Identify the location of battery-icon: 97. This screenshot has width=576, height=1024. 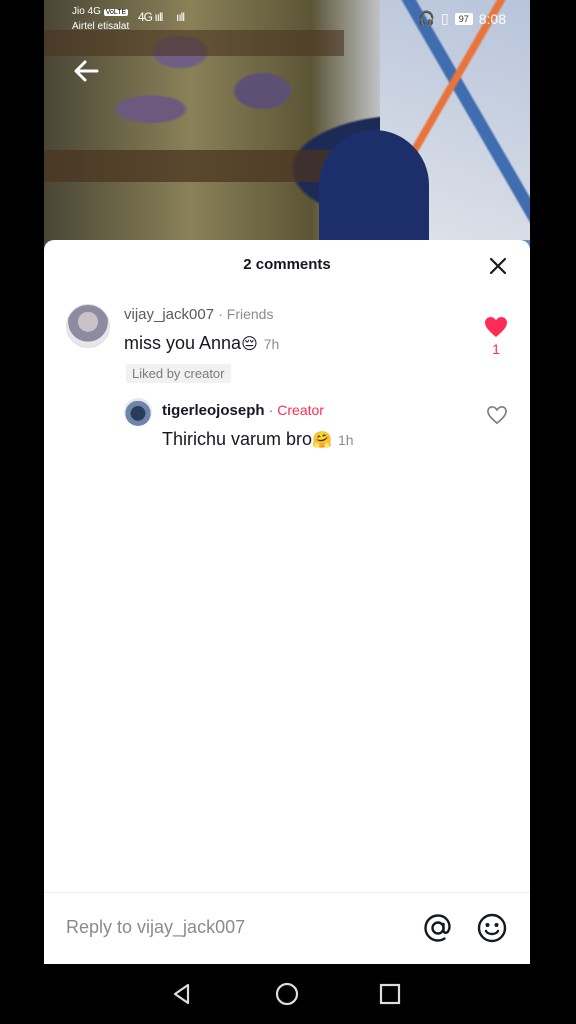
(463, 18).